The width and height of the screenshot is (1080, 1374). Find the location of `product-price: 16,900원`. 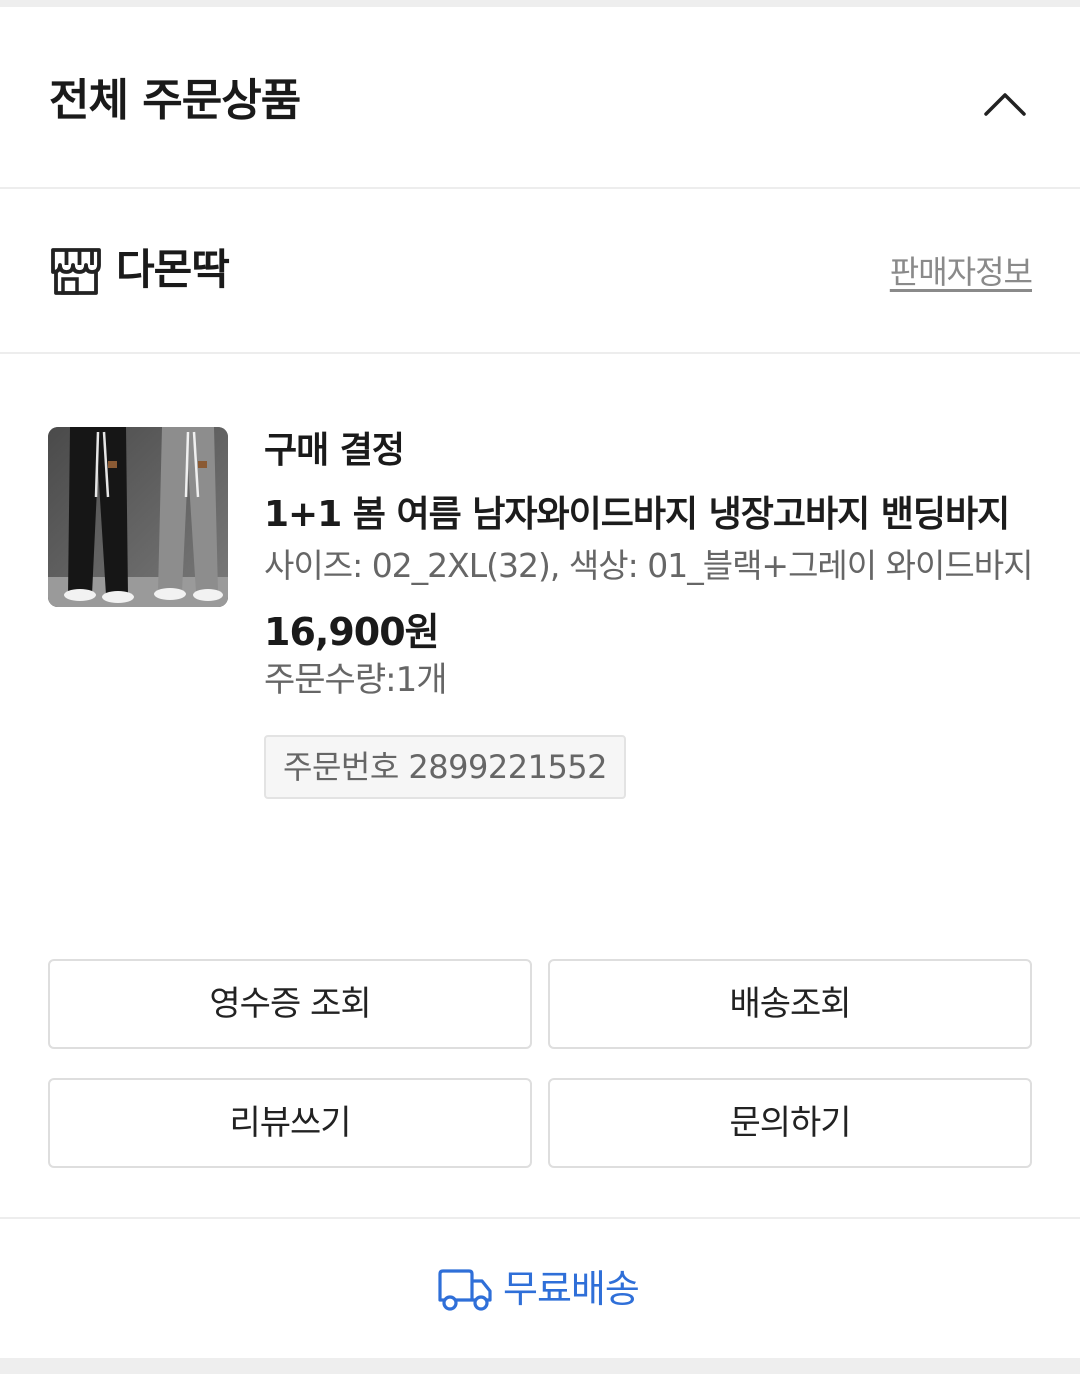

product-price: 16,900원 is located at coordinates (352, 632).